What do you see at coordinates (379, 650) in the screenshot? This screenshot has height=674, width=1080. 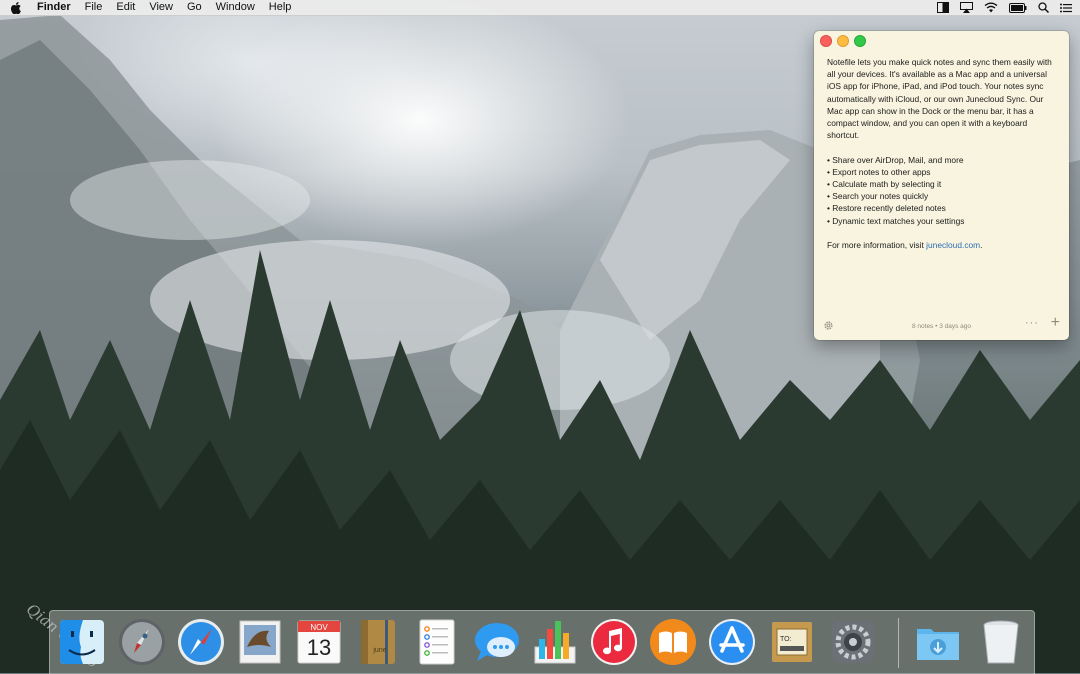 I see `notefile-label: june` at bounding box center [379, 650].